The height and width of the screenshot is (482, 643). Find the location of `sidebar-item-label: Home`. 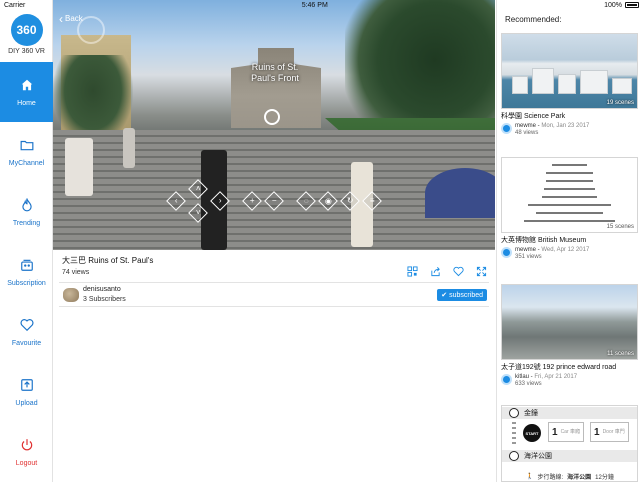

sidebar-item-label: Home is located at coordinates (26, 103).